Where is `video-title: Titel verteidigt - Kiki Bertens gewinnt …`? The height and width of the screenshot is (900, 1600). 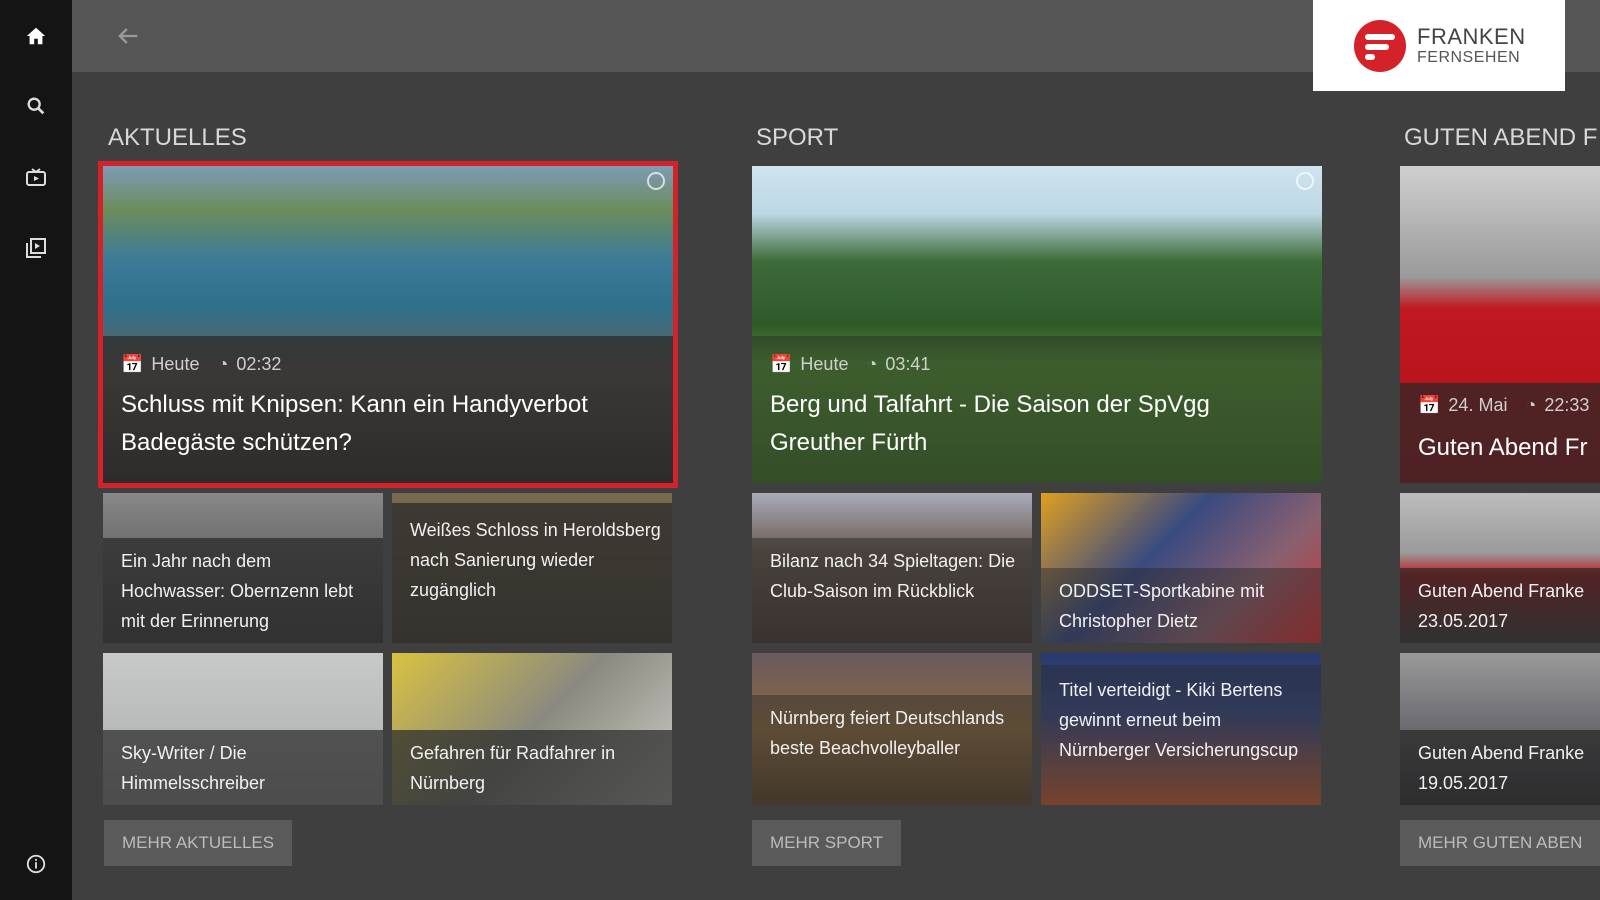 video-title: Titel verteidigt - Kiki Bertens gewinnt … is located at coordinates (1179, 720).